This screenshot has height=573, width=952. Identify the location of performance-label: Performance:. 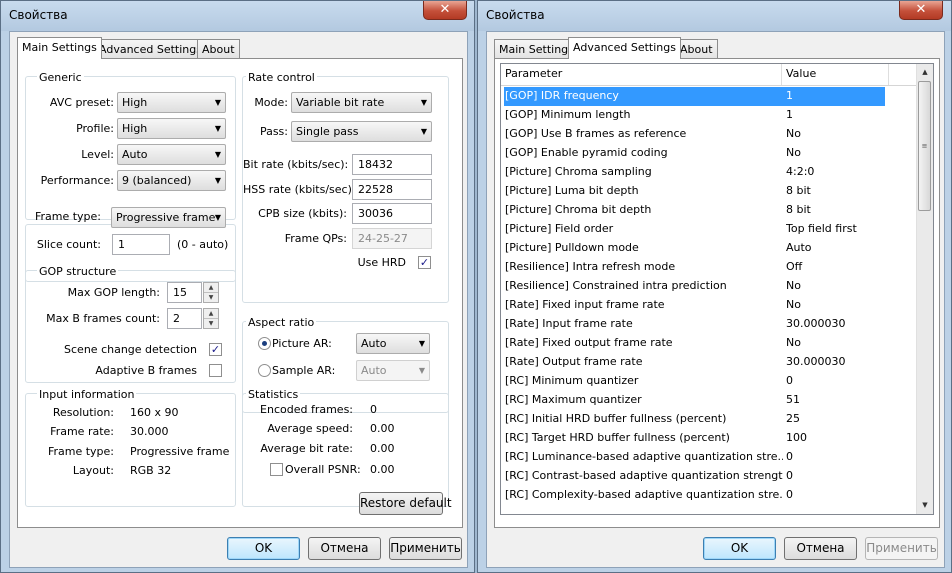
(77, 180).